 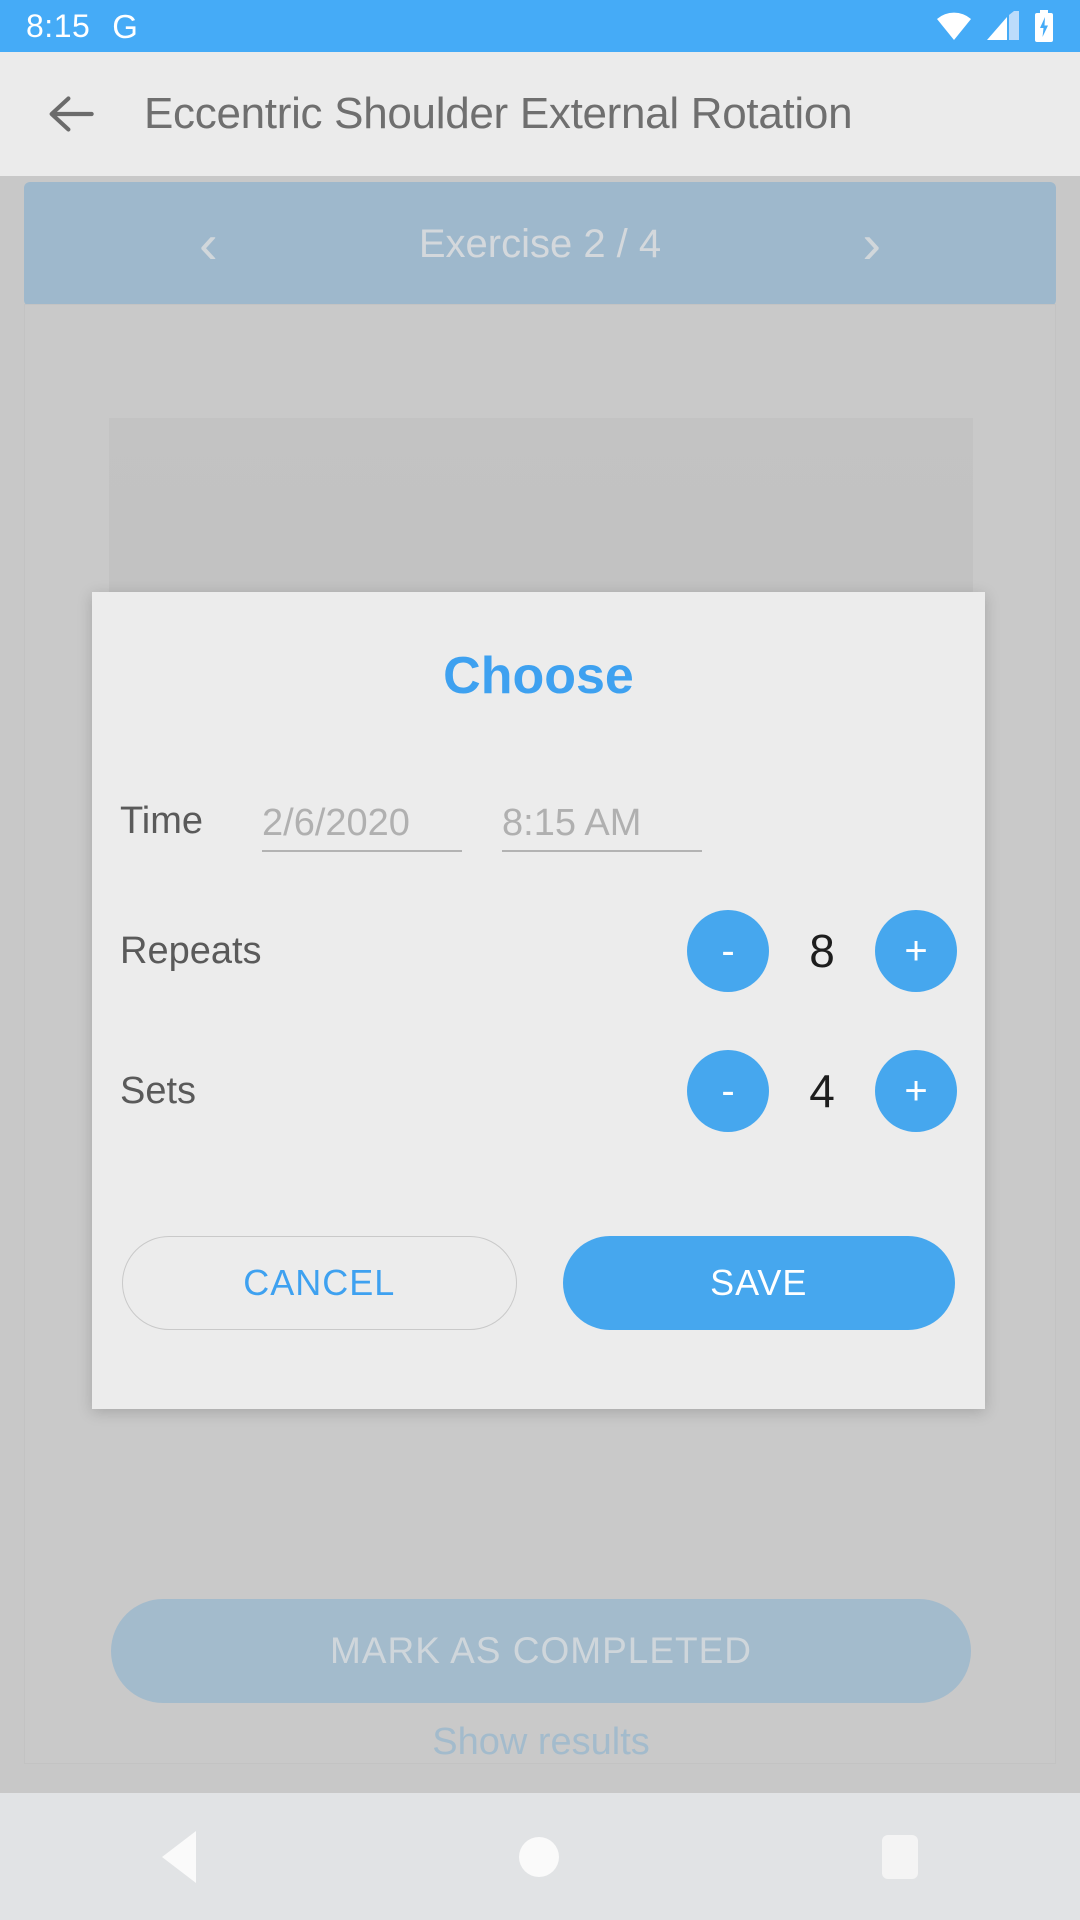 I want to click on google-icon: G, so click(x=125, y=26).